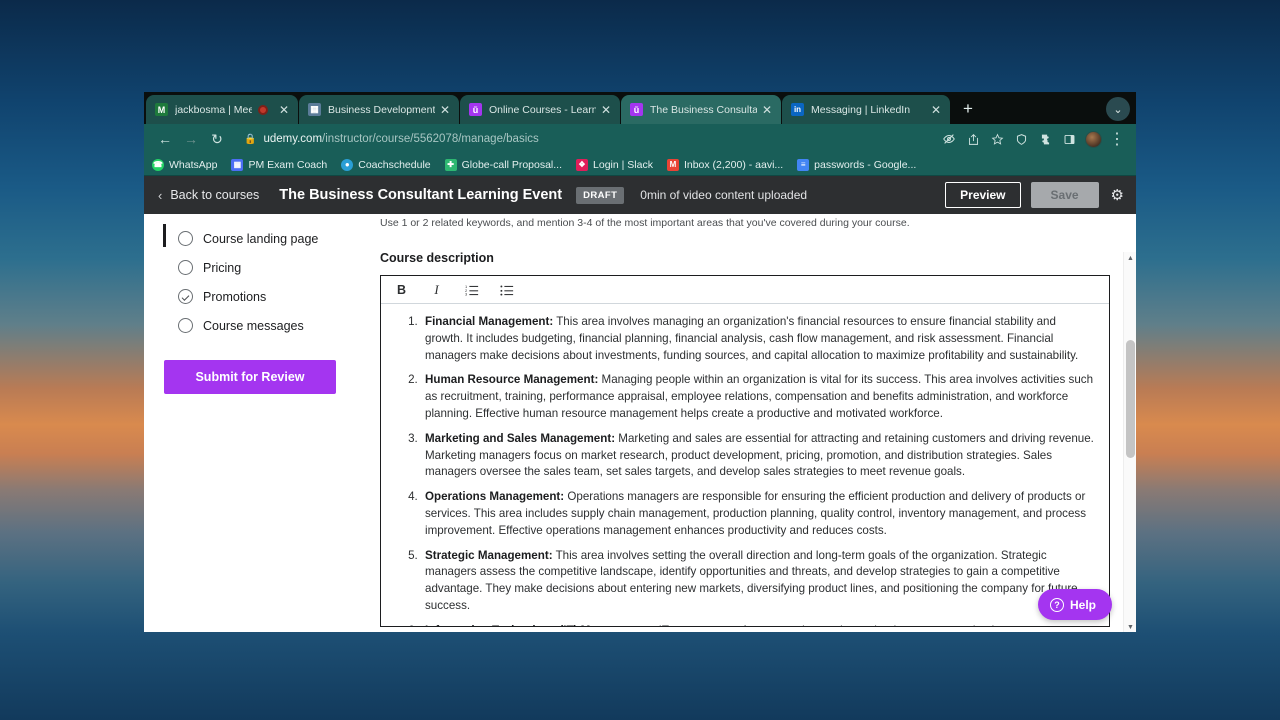 The width and height of the screenshot is (1280, 720). What do you see at coordinates (506, 290) in the screenshot?
I see `unordered-list-icon` at bounding box center [506, 290].